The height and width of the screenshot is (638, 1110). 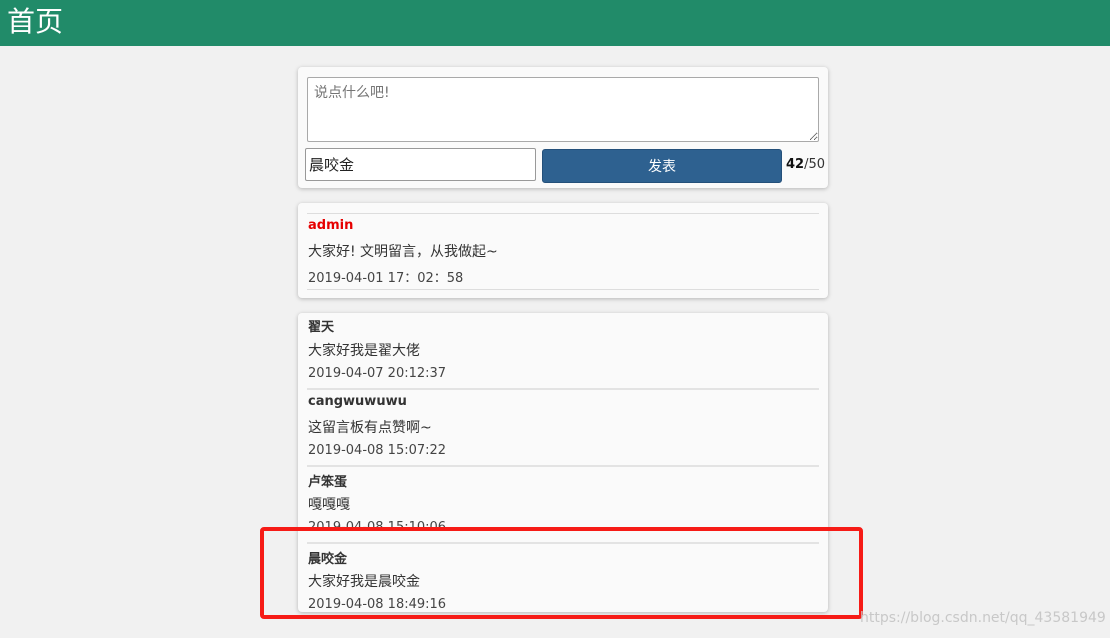 What do you see at coordinates (563, 351) in the screenshot?
I see `list-item: 翟天 大家好我是翟大佬 2019-04-07 20:12:37` at bounding box center [563, 351].